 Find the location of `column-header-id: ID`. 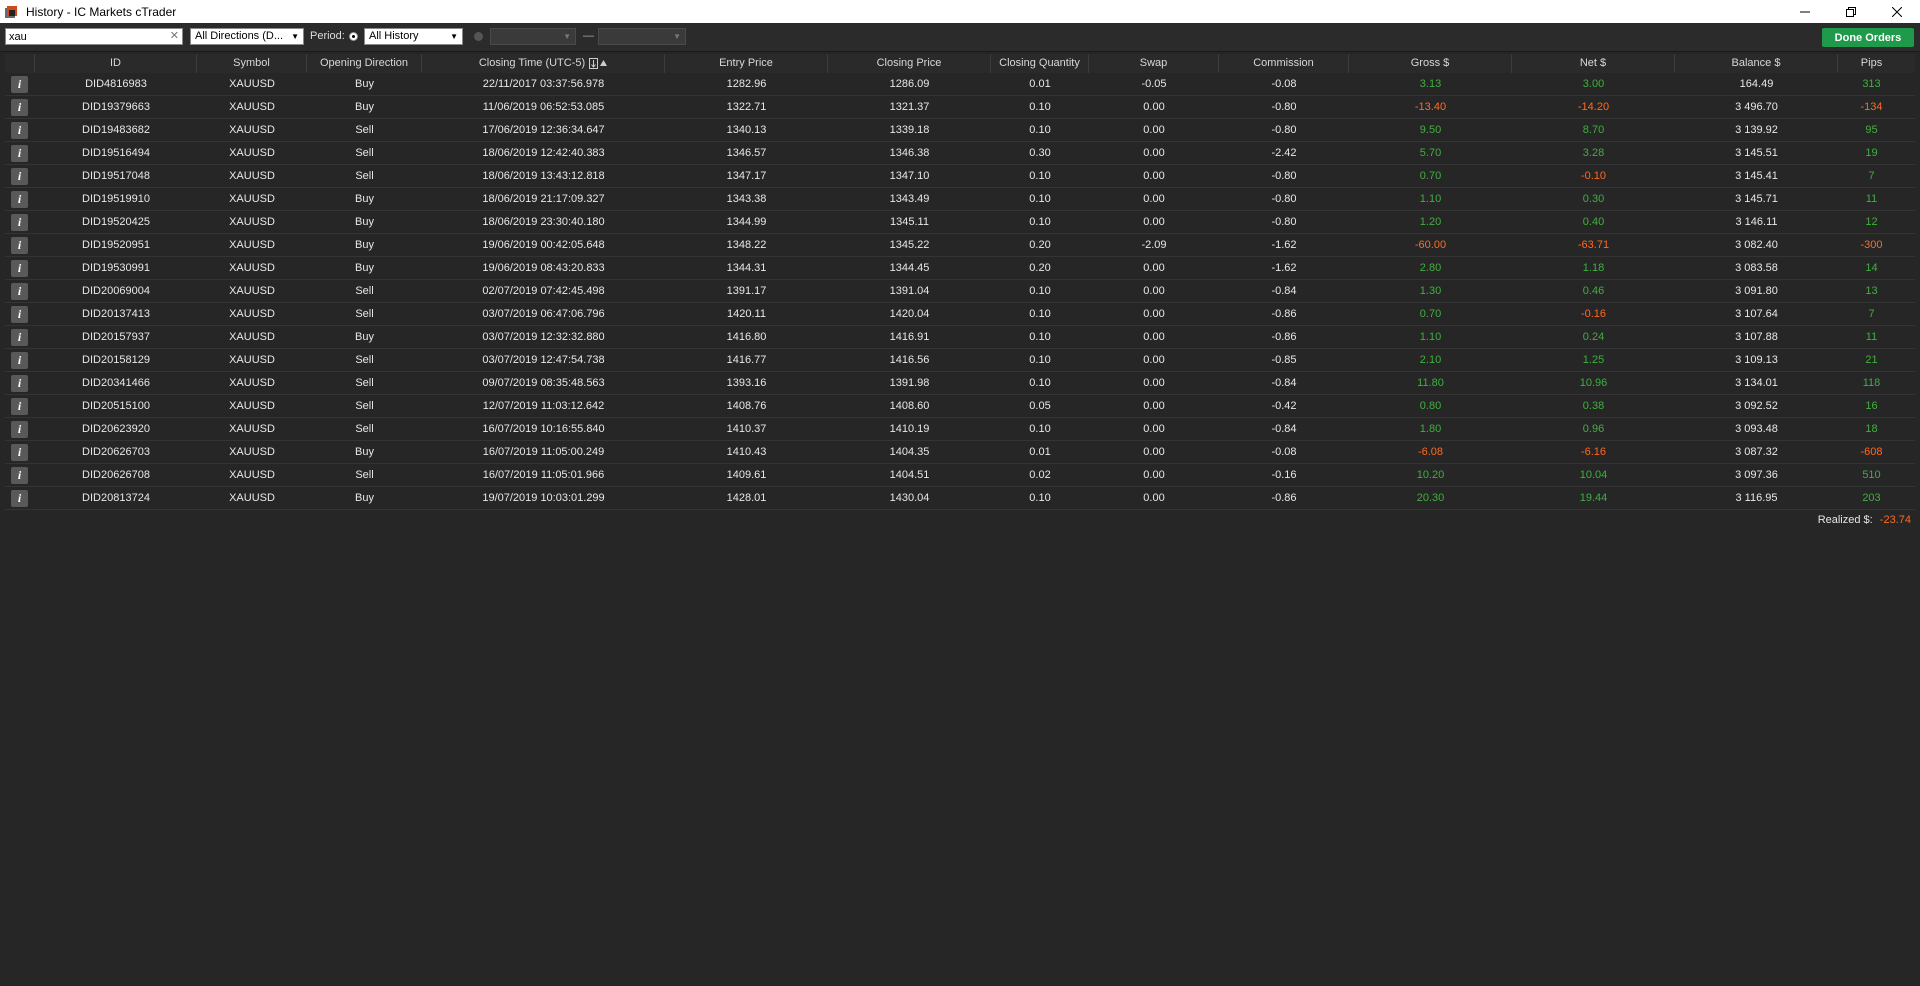

column-header-id: ID is located at coordinates (116, 63).